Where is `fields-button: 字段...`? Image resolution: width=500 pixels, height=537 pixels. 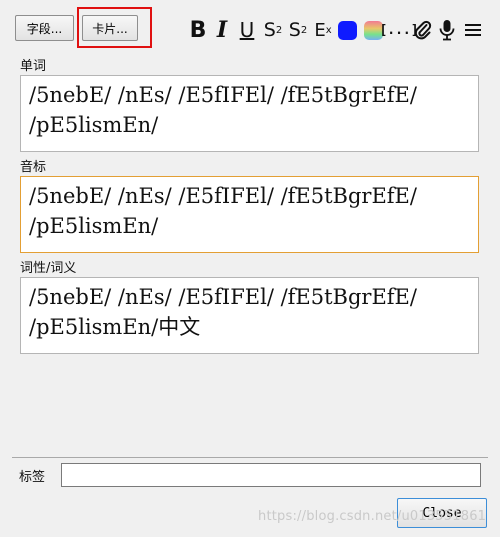 fields-button: 字段... is located at coordinates (44, 28).